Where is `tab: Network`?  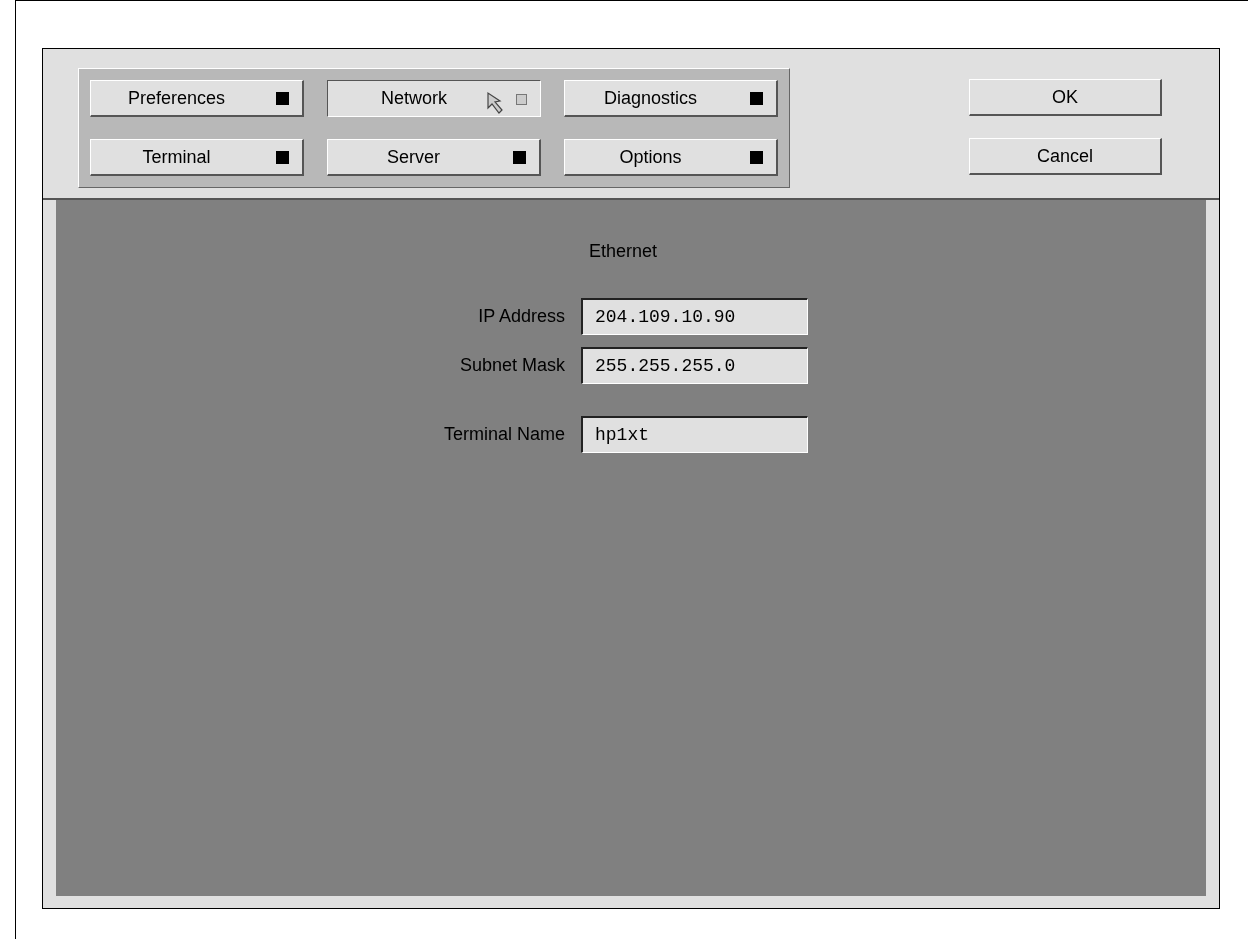
tab: Network is located at coordinates (434, 98).